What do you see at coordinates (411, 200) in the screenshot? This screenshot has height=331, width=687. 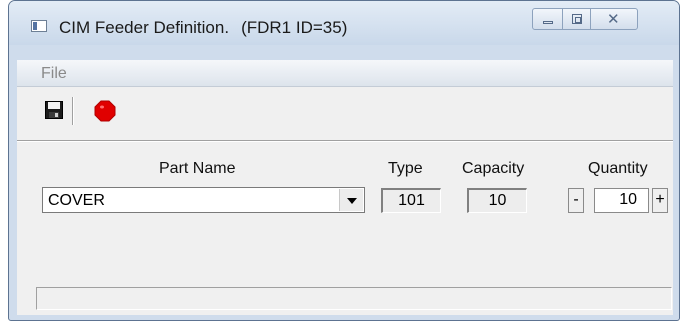 I see `type-value-field: 101` at bounding box center [411, 200].